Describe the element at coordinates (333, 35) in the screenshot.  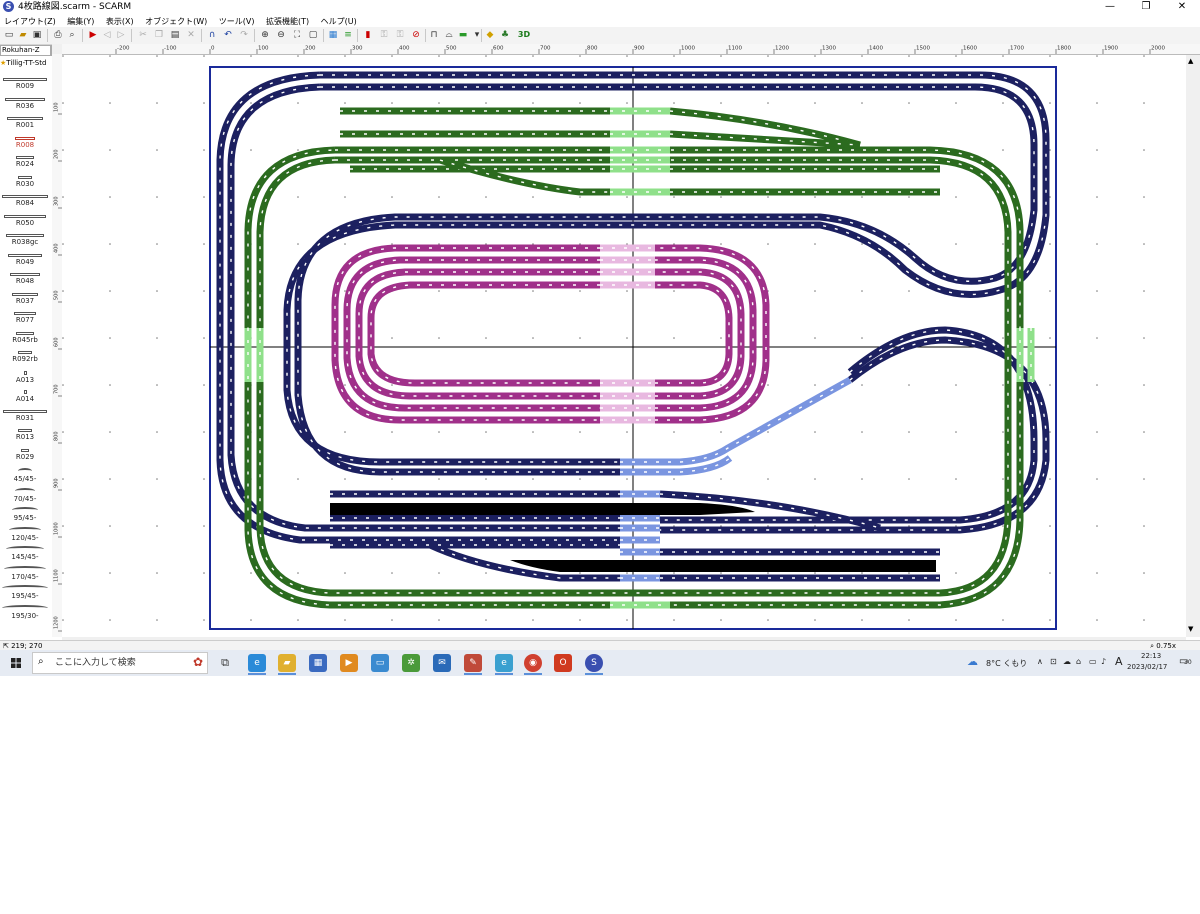
I see `background-image-icon: ▦` at that location.